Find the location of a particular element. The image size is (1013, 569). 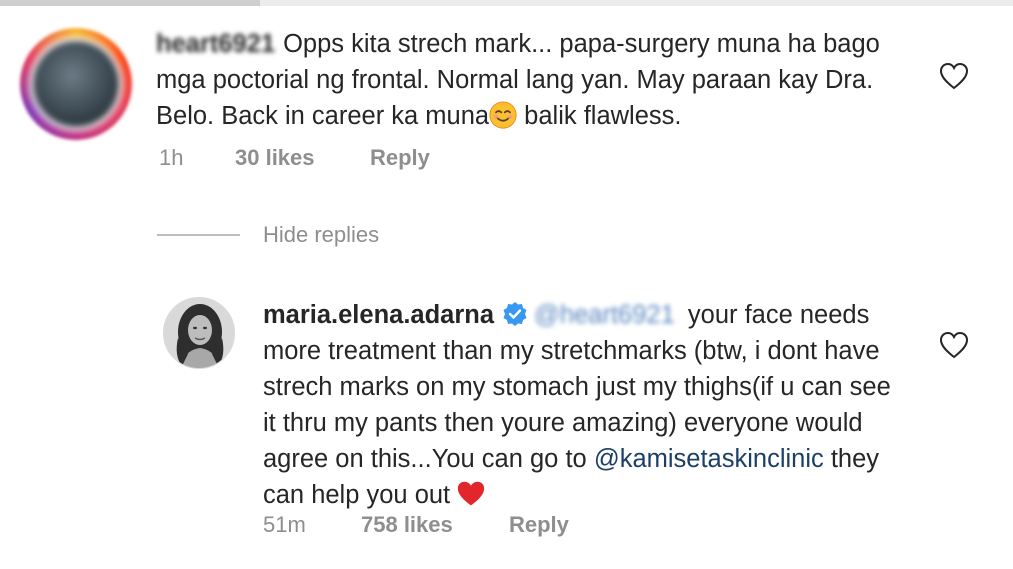

verified-badge-icon is located at coordinates (515, 314).